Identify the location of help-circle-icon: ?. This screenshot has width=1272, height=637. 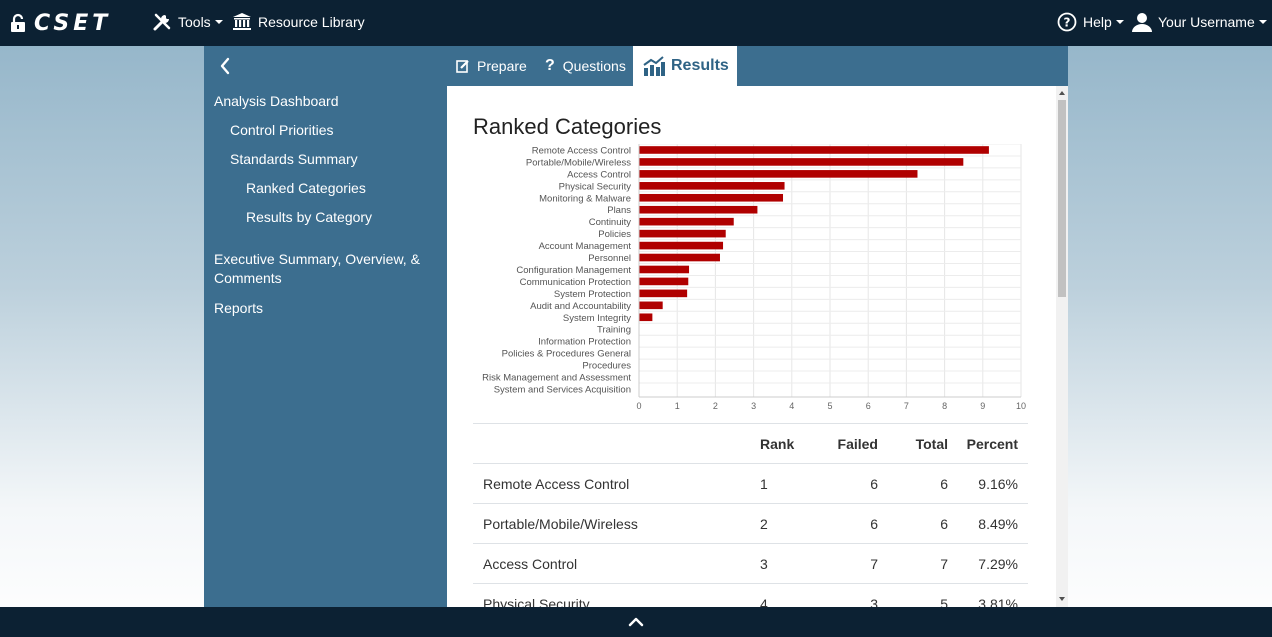
(1067, 22).